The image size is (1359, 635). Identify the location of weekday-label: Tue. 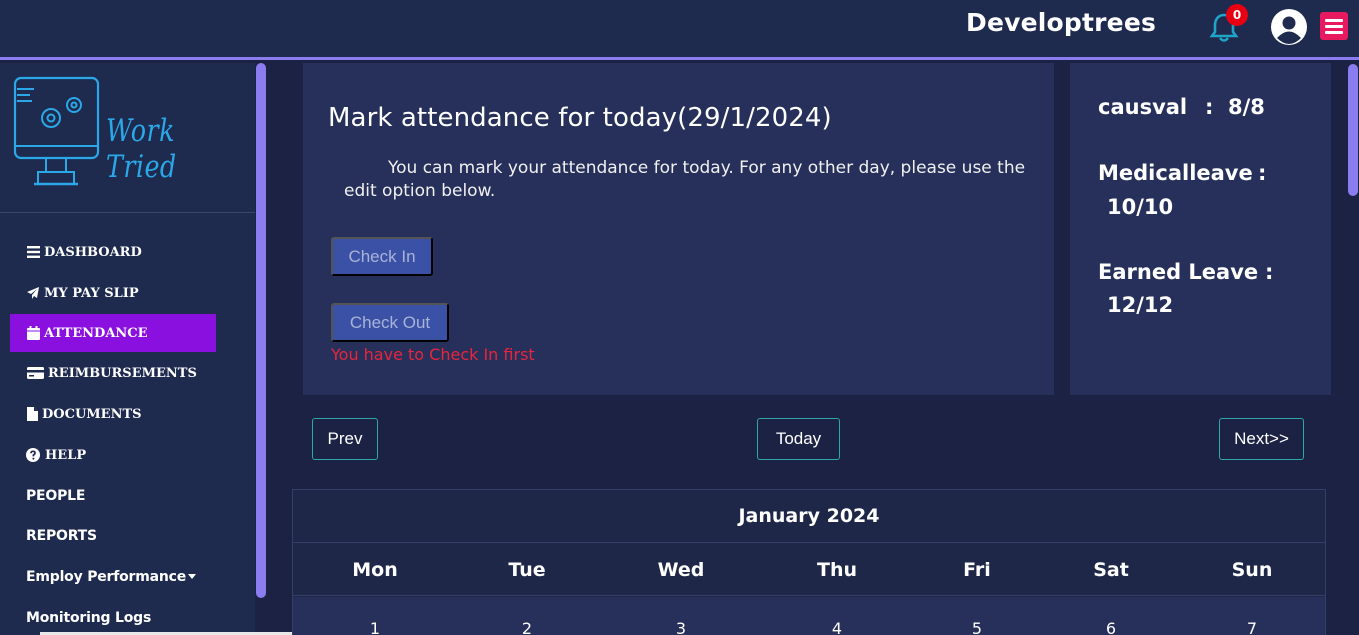
(527, 569).